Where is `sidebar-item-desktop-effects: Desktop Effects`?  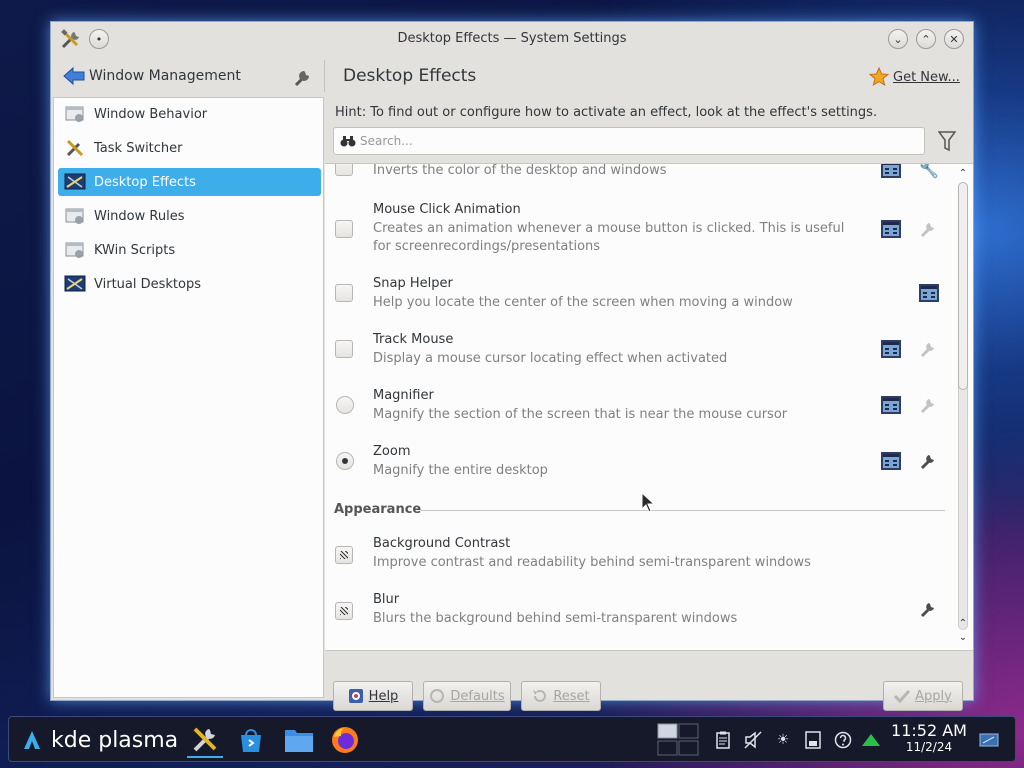
sidebar-item-desktop-effects: Desktop Effects is located at coordinates (189, 182).